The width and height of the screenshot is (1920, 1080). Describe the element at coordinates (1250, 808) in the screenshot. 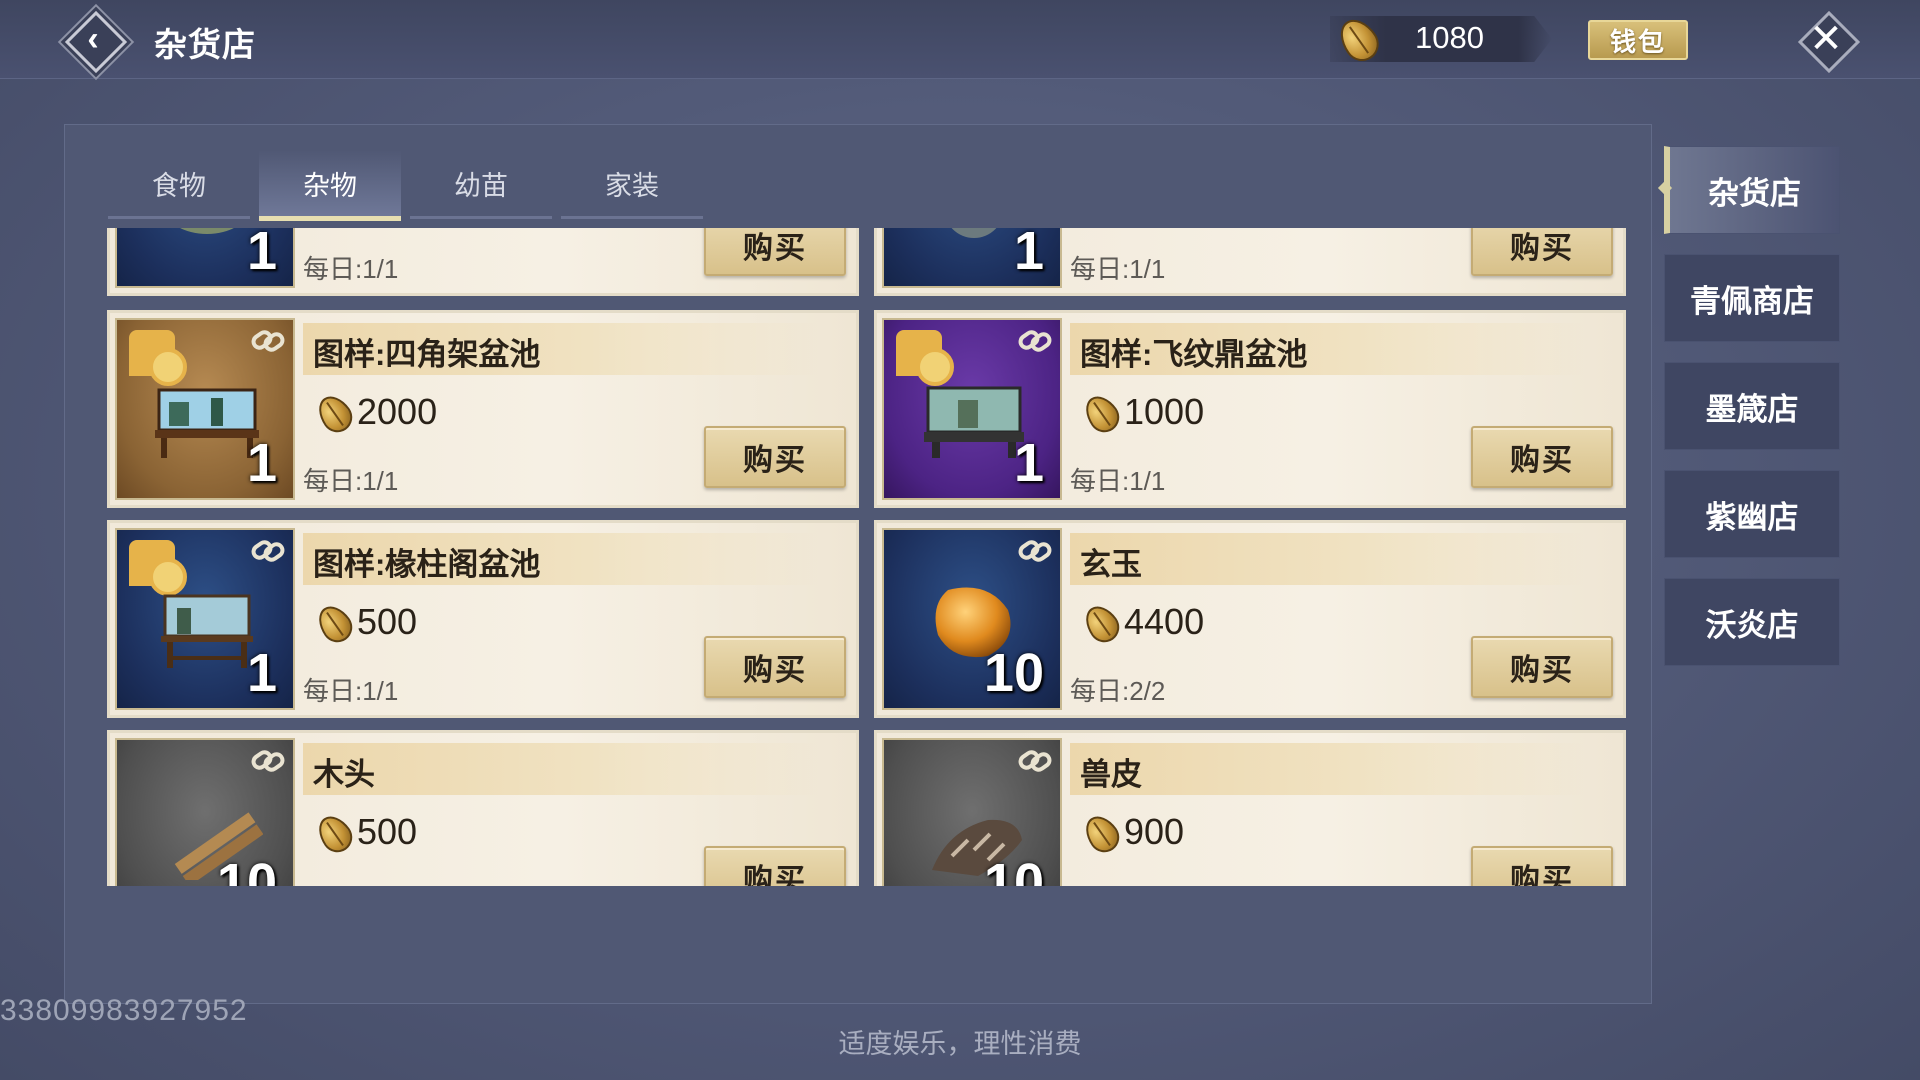

I see `item-card: 10 兽皮 900 购买` at that location.